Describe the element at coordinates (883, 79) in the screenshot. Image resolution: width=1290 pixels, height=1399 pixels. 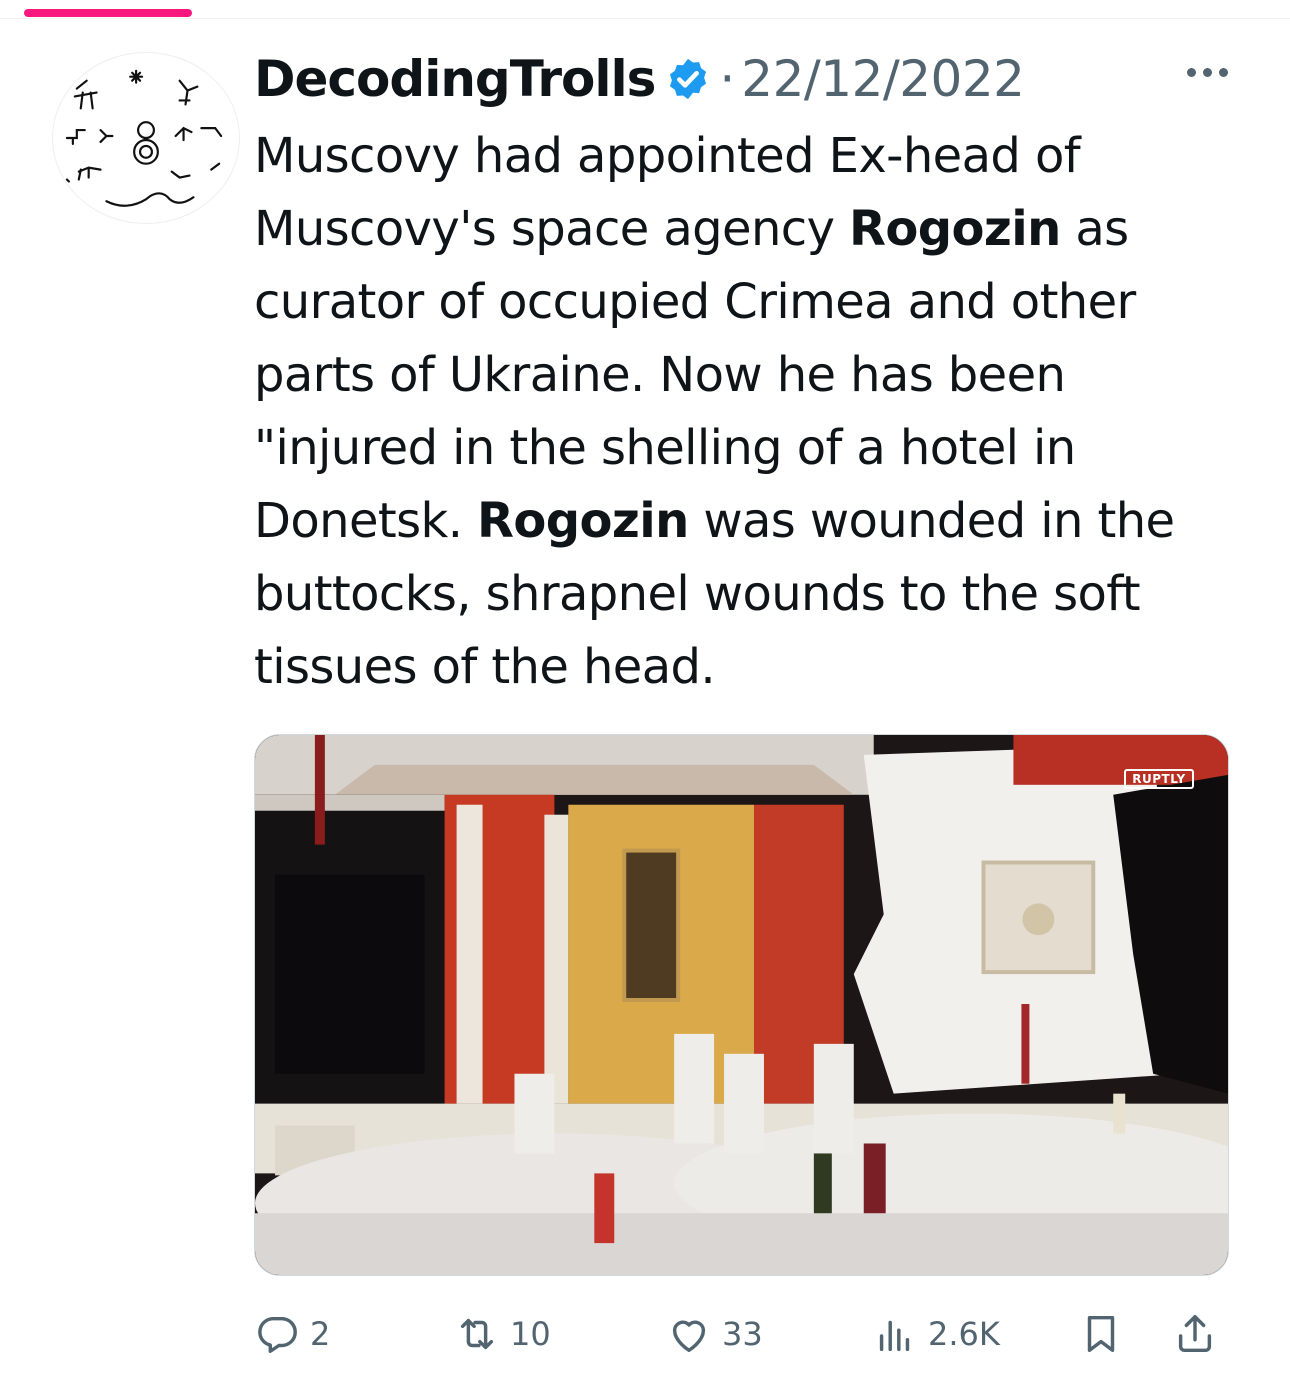
I see `tweet-date: 22/12/2022` at that location.